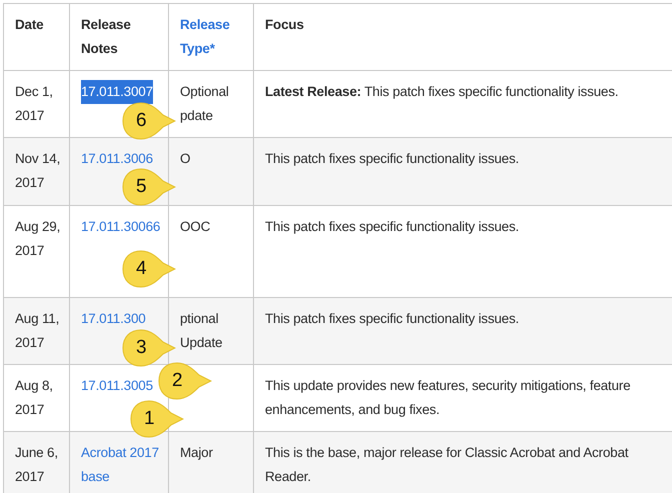 This screenshot has width=672, height=493. What do you see at coordinates (106, 37) in the screenshot?
I see `column-header: Release Notes` at bounding box center [106, 37].